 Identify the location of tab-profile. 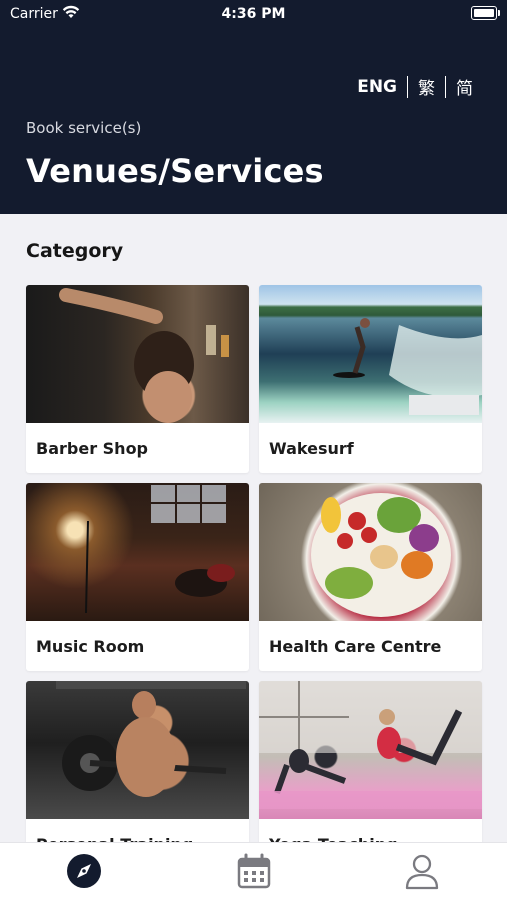
(422, 871).